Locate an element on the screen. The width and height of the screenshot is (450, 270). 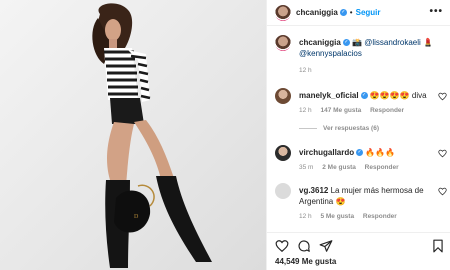
comment-username: vg.3612 is located at coordinates (313, 190).